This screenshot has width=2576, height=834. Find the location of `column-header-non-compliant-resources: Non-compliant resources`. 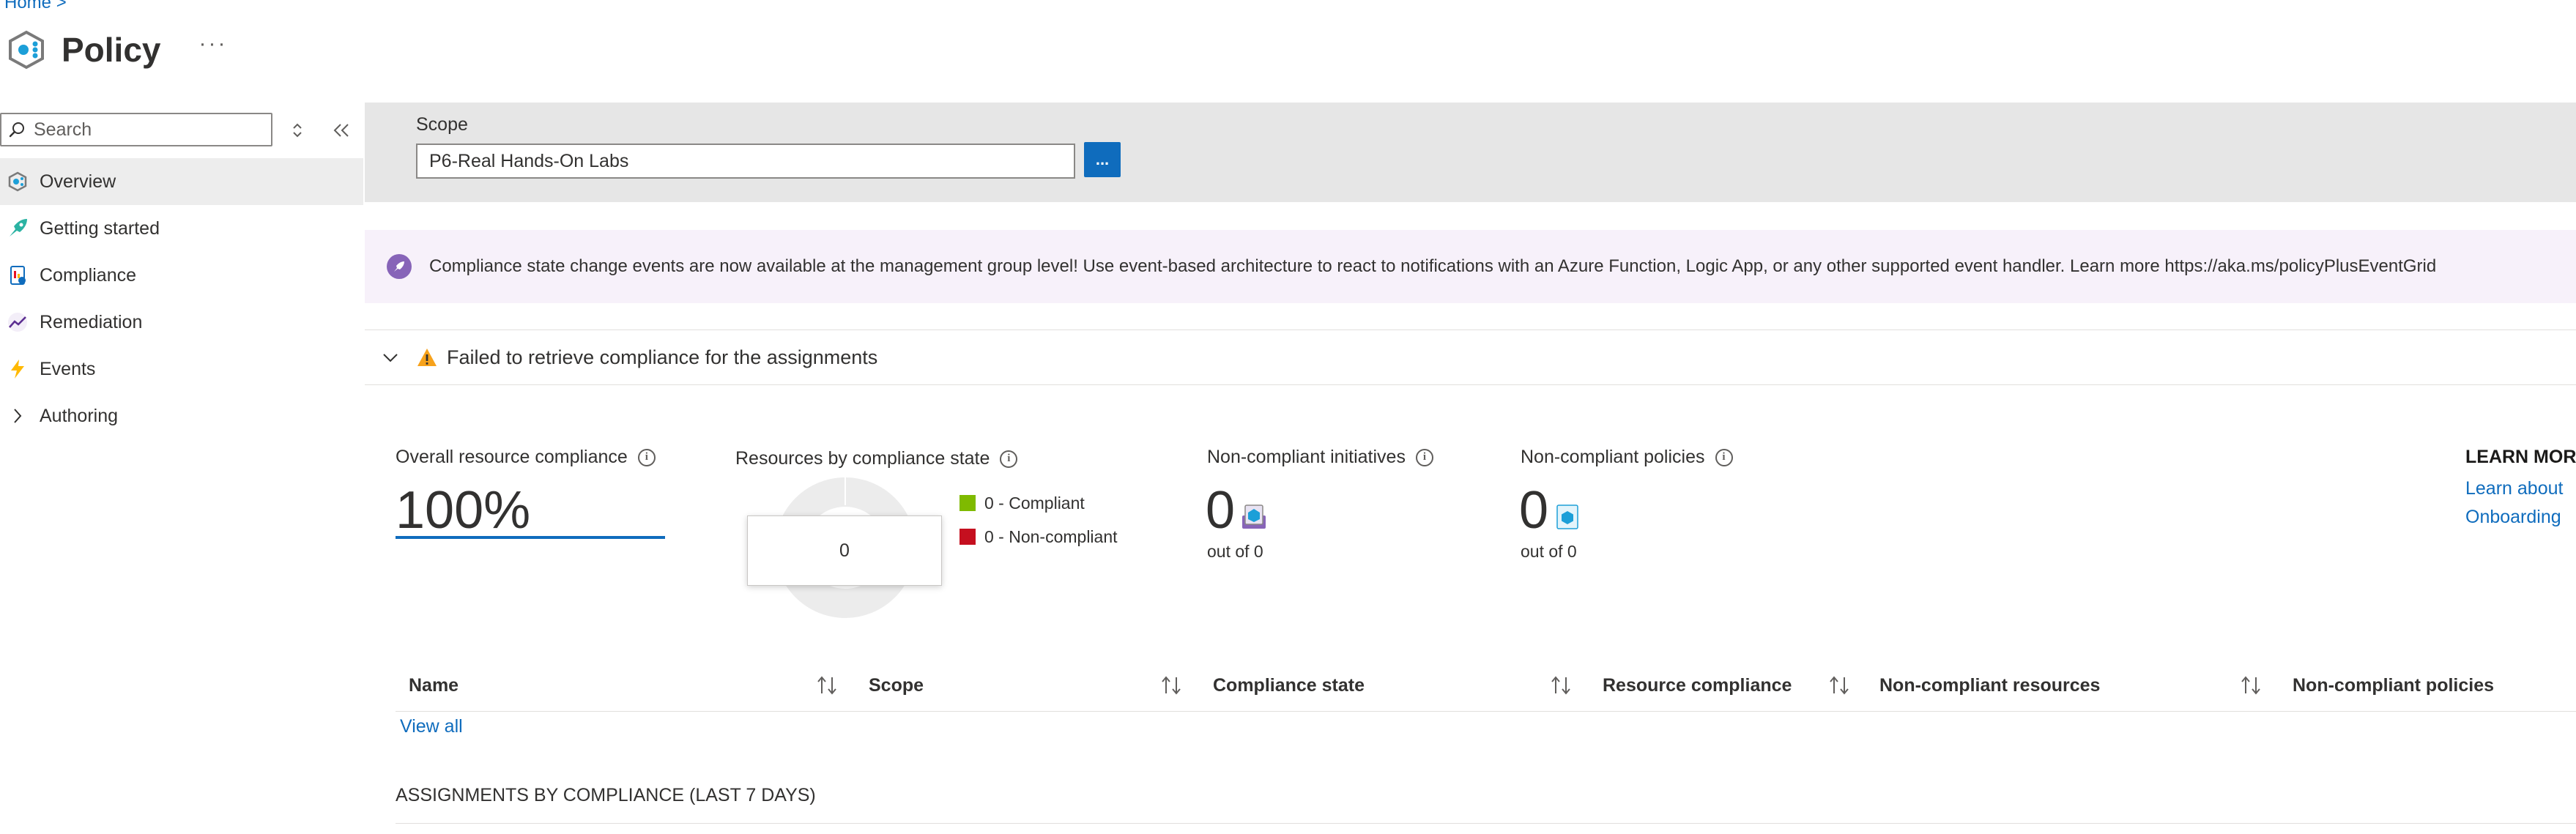

column-header-non-compliant-resources: Non-compliant resources is located at coordinates (1989, 685).